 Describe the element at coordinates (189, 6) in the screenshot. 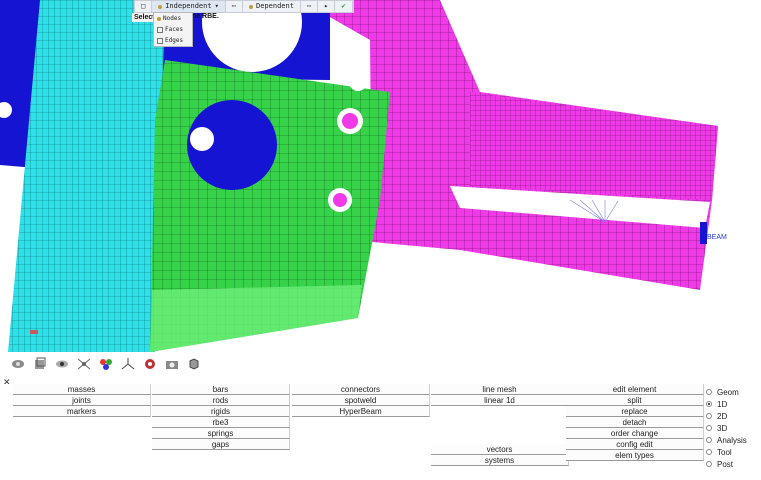

I see `independent-selector: Independent ▾` at that location.